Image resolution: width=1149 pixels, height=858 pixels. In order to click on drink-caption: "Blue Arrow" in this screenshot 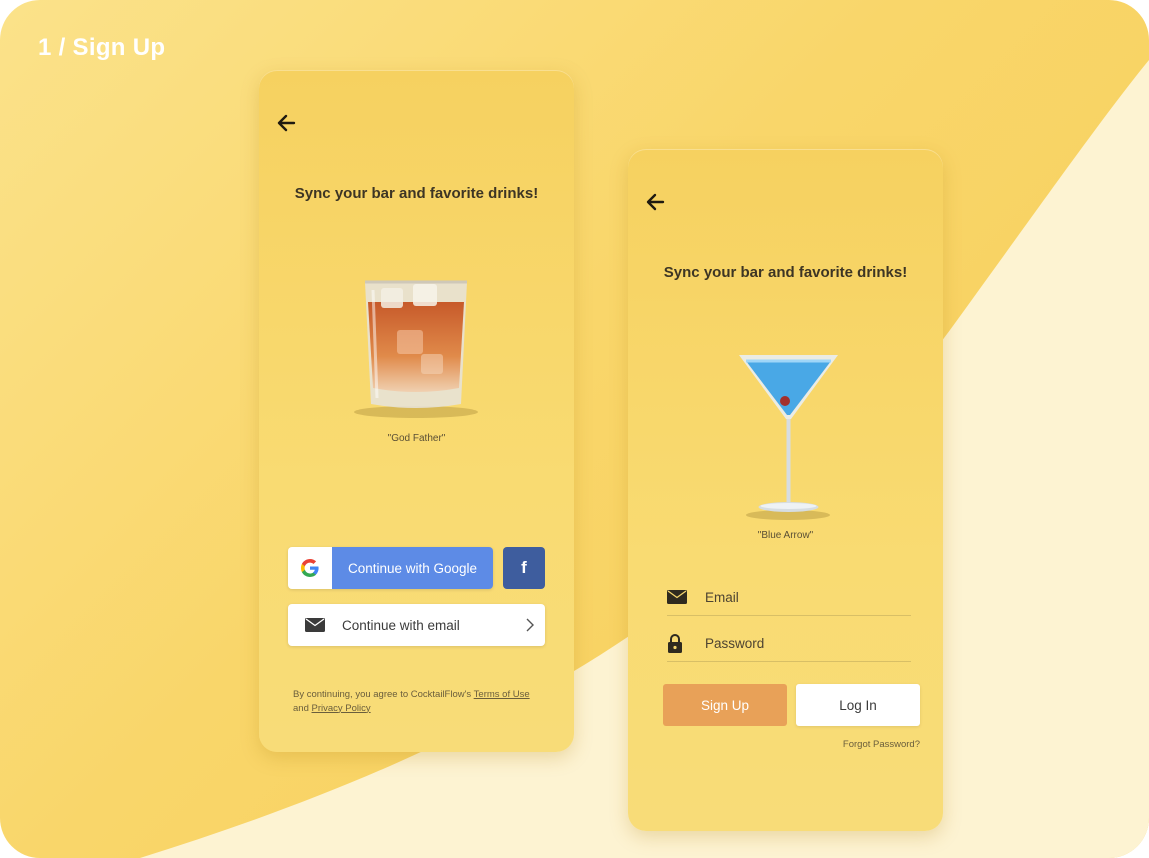, I will do `click(785, 535)`.